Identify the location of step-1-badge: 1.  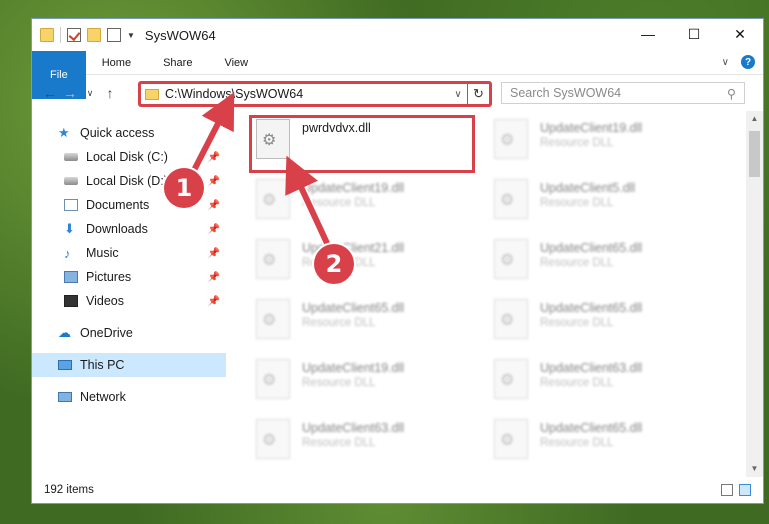
(184, 188).